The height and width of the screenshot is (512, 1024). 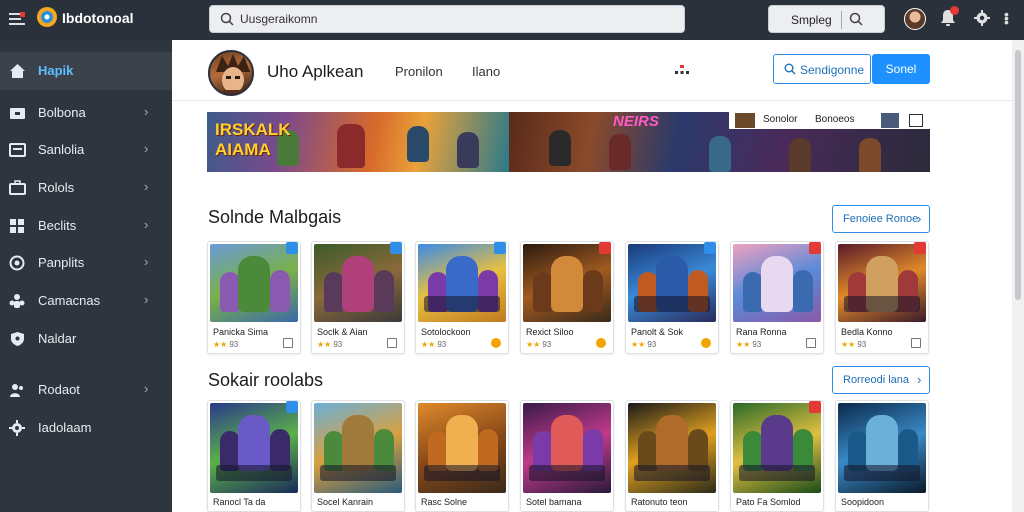 What do you see at coordinates (17, 113) in the screenshot?
I see `folder-icon` at bounding box center [17, 113].